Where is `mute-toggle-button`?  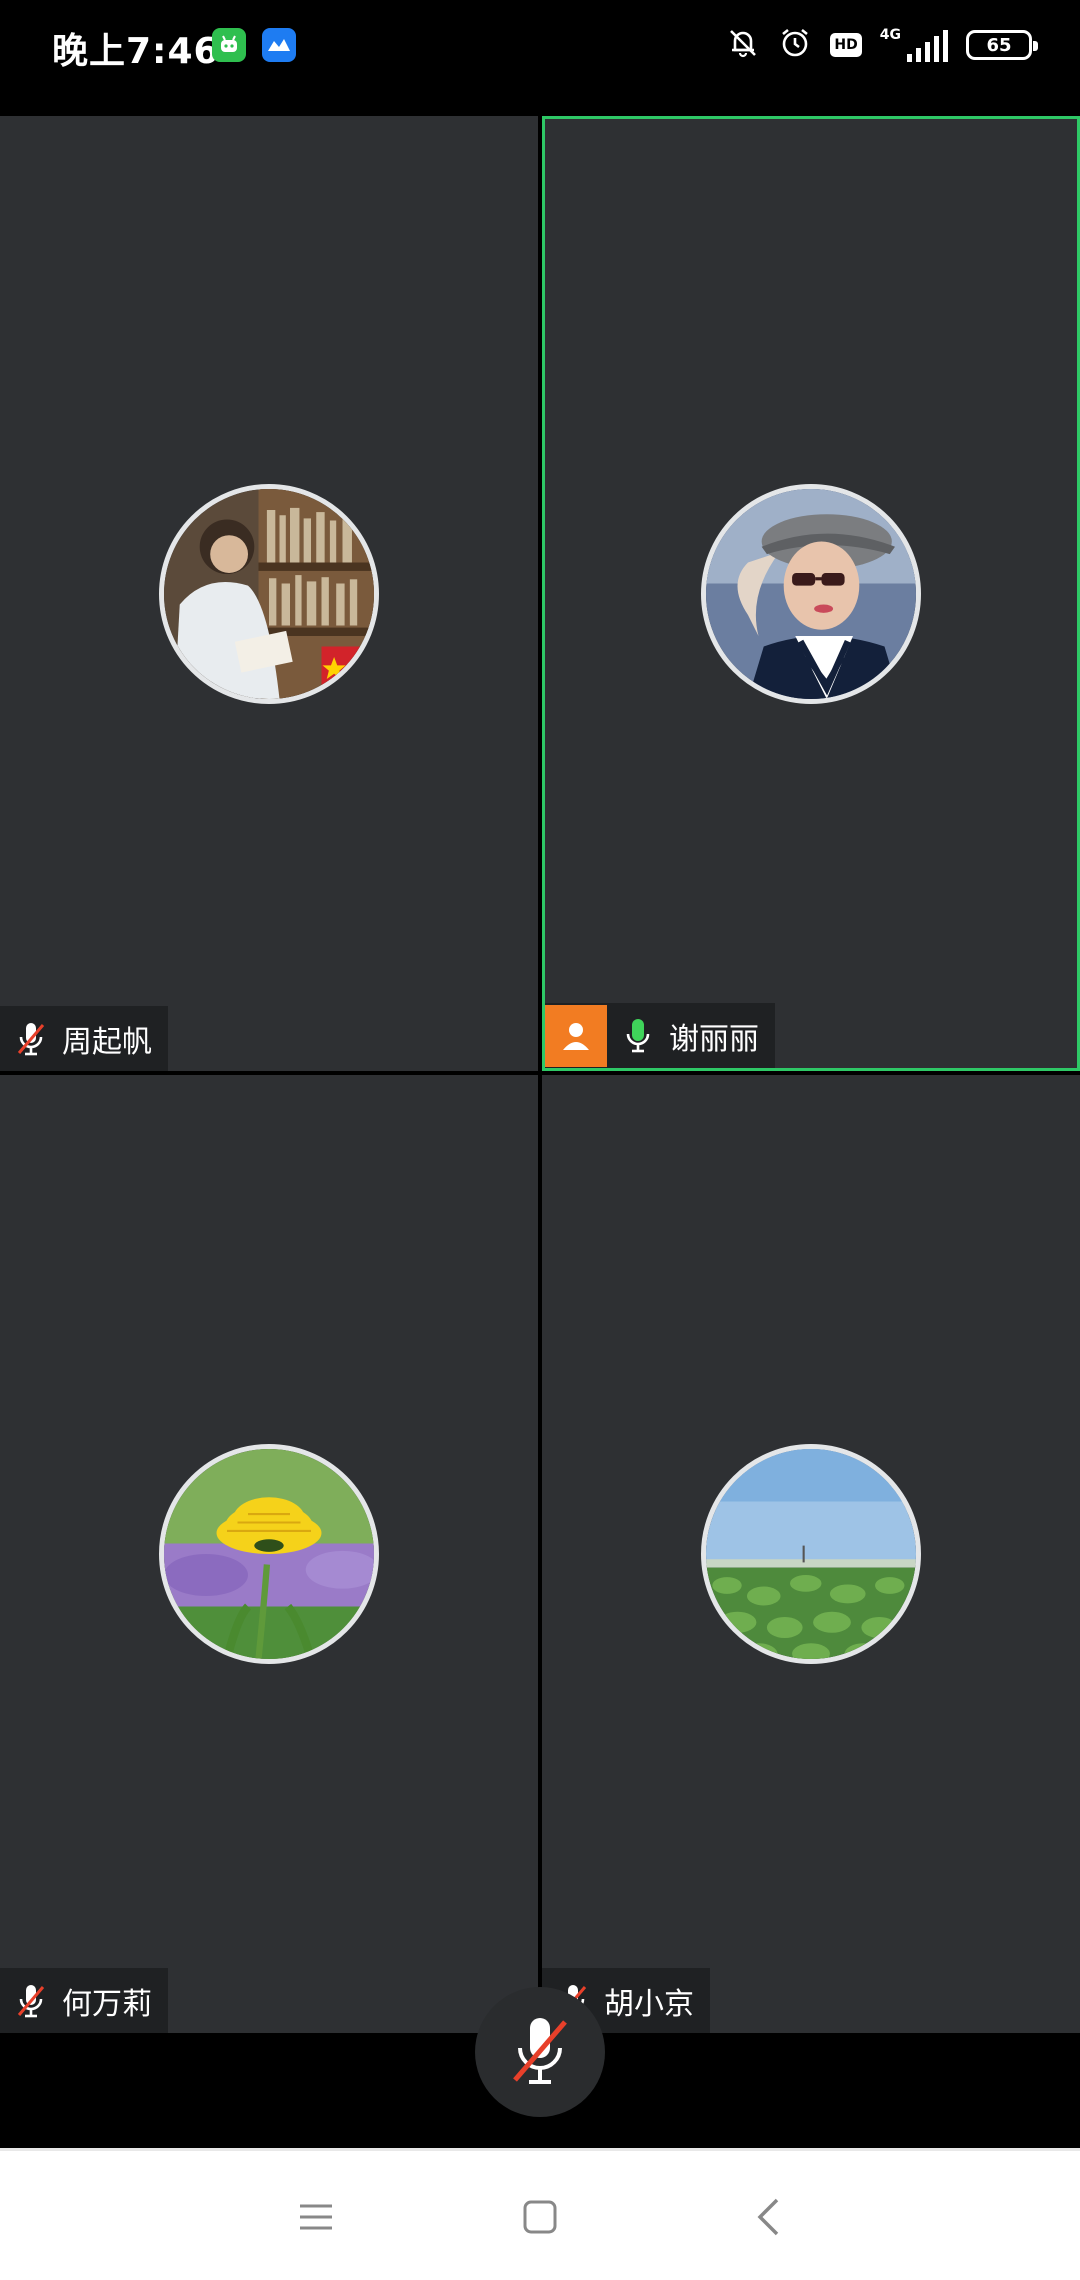 mute-toggle-button is located at coordinates (540, 2052).